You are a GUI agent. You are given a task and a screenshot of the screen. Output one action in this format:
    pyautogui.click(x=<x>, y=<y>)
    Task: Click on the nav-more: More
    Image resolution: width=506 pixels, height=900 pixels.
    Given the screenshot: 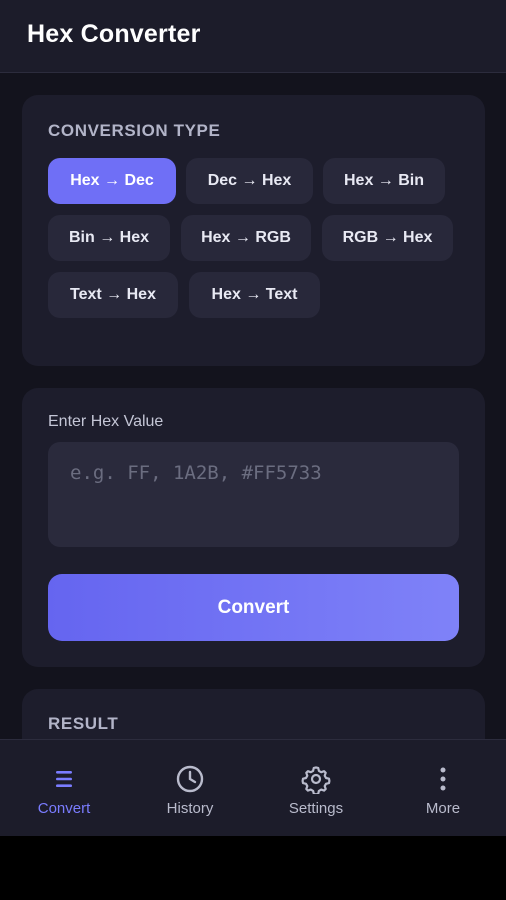 What is the action you would take?
    pyautogui.click(x=443, y=788)
    